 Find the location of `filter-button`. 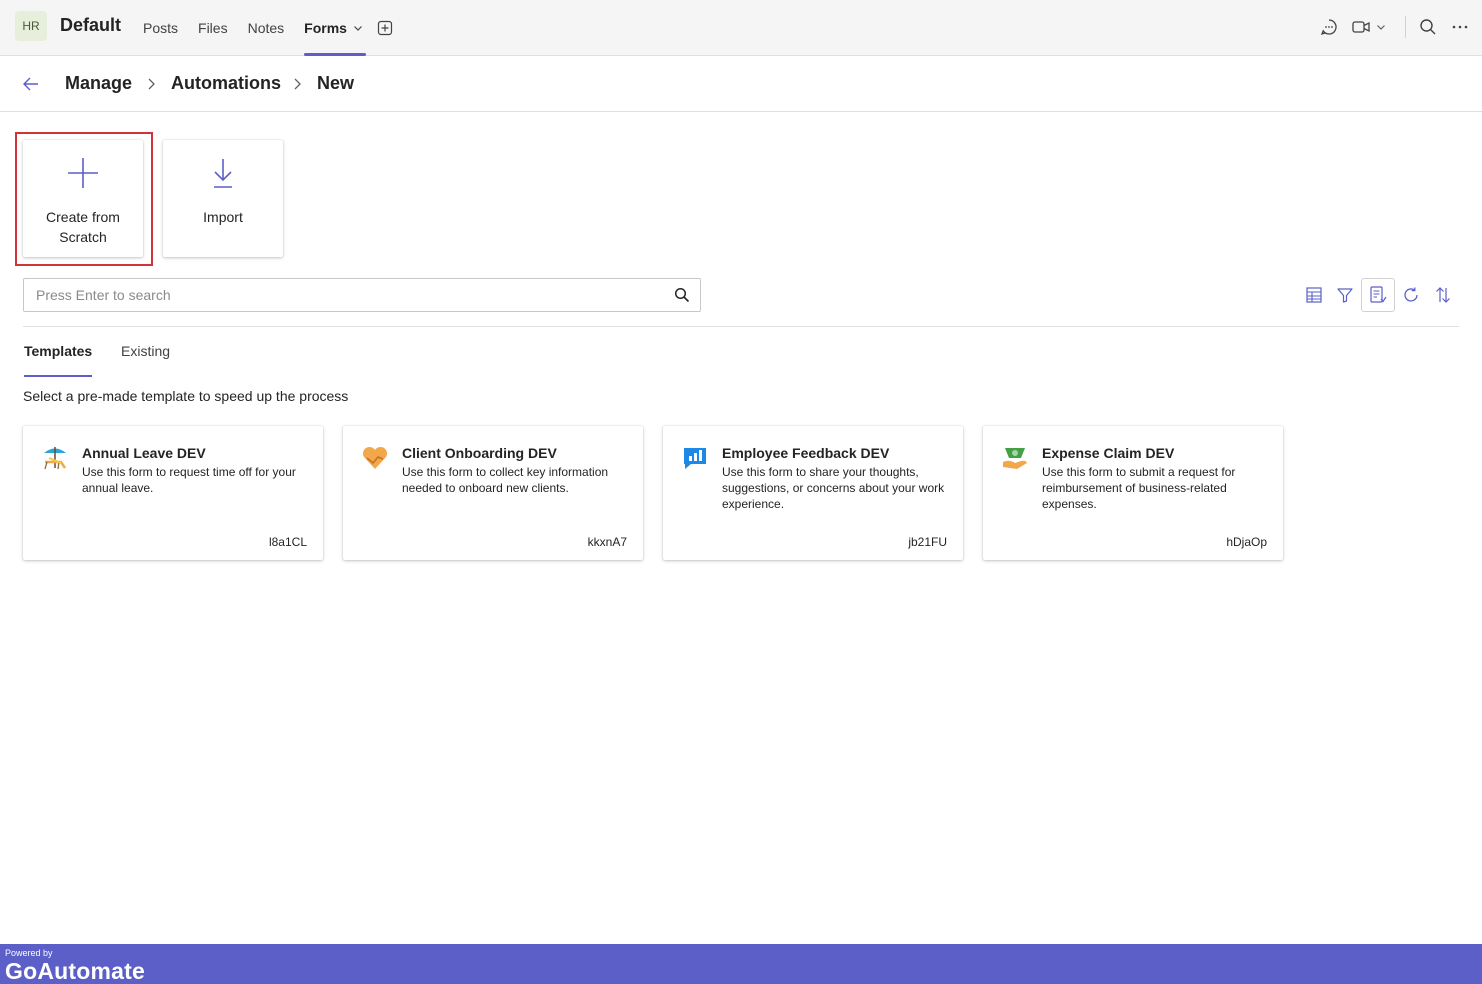

filter-button is located at coordinates (1345, 295).